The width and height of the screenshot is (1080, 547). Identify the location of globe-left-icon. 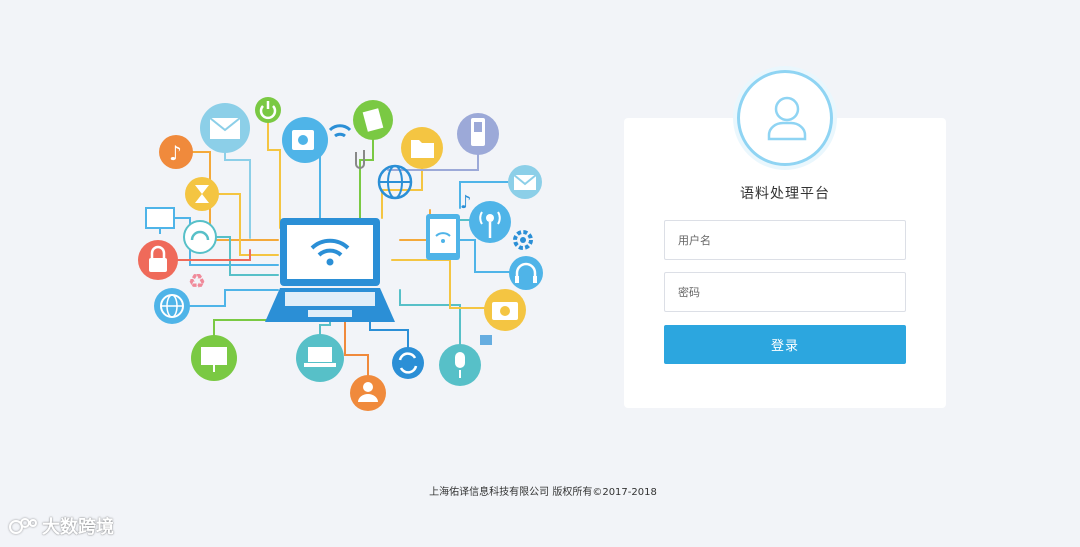
(172, 306).